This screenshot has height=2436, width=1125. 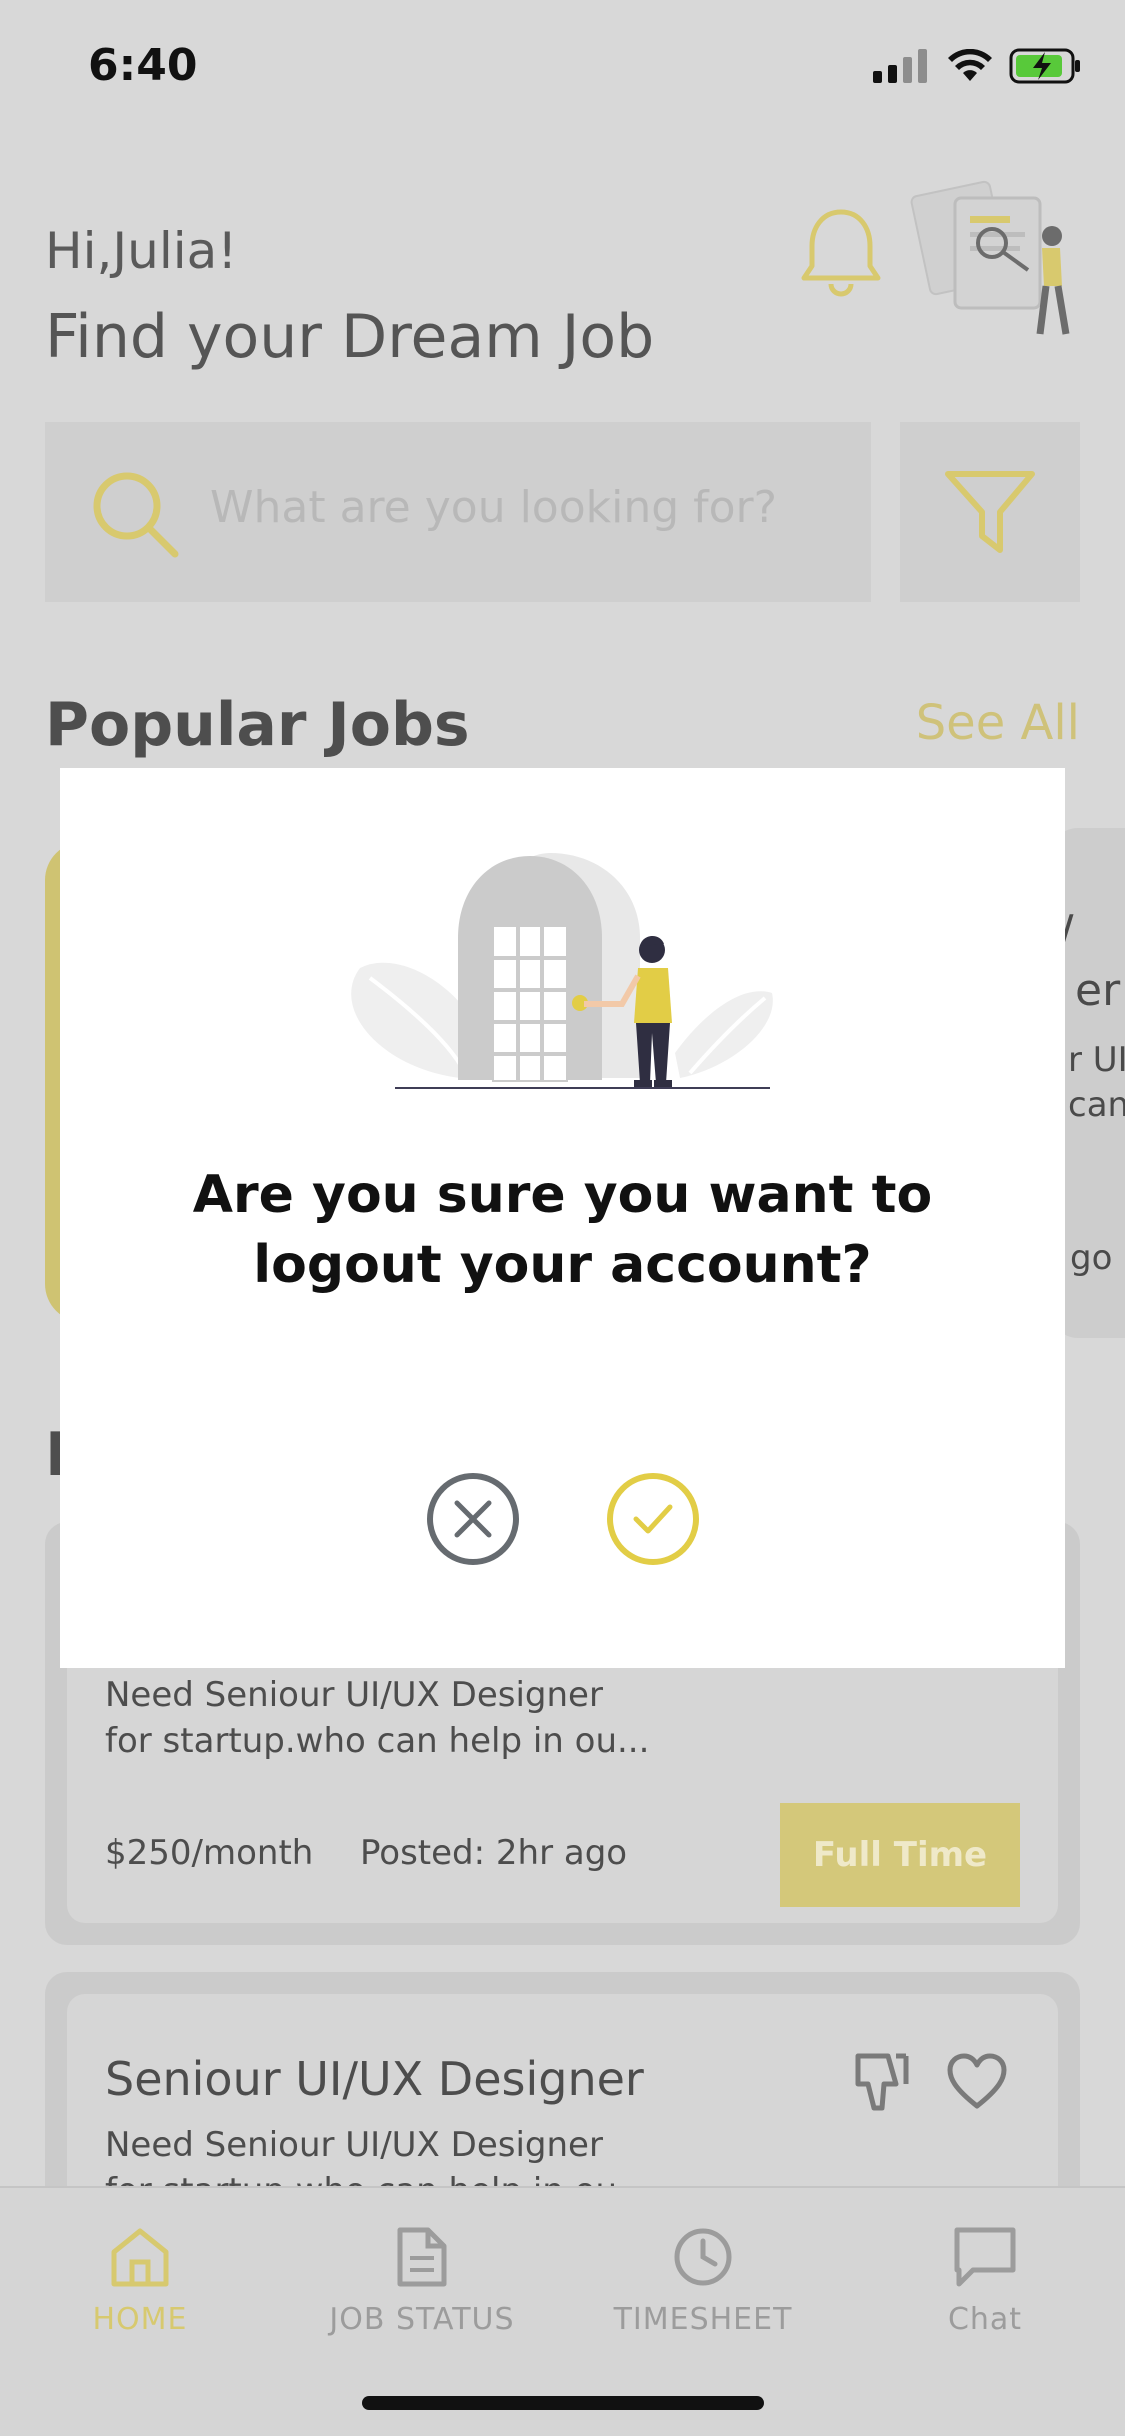 I want to click on nav-job-status: JOB STATUS, so click(x=422, y=2281).